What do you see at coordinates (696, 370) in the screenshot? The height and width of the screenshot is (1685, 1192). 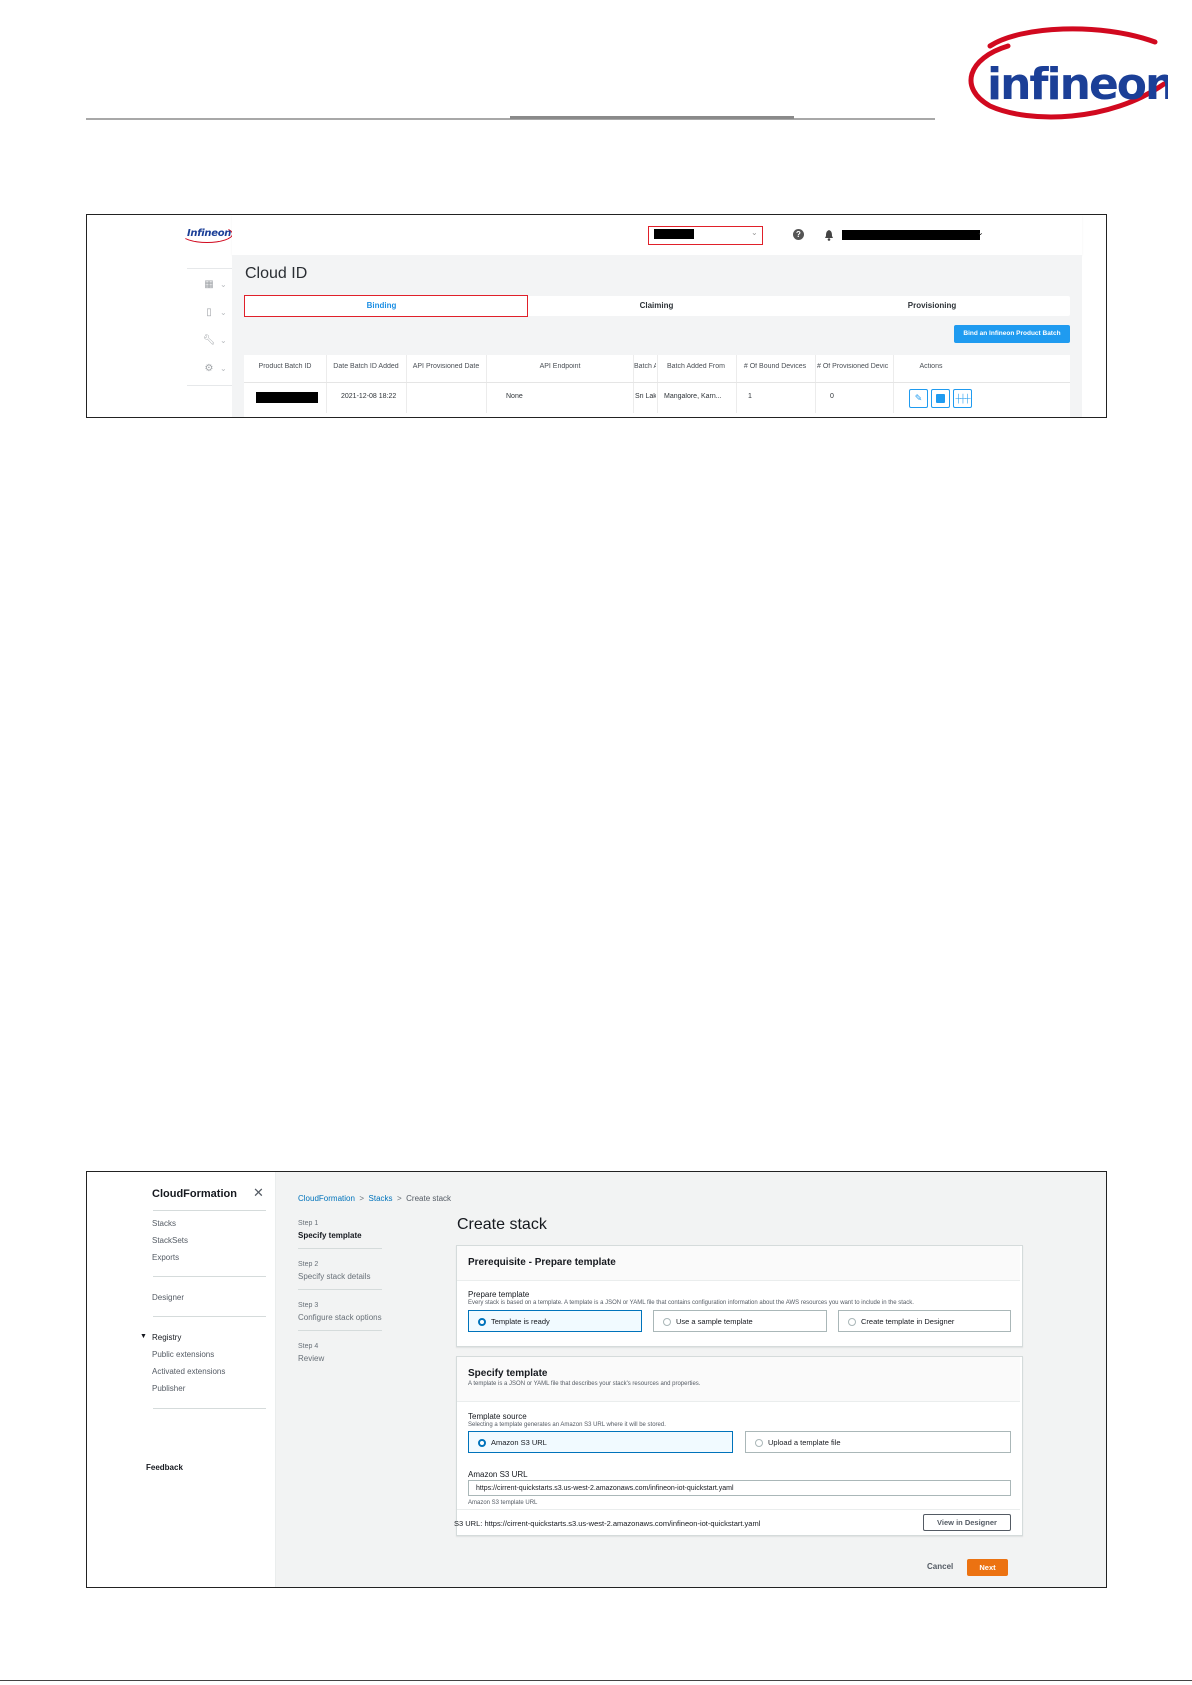 I see `column-header: Batch Added From` at bounding box center [696, 370].